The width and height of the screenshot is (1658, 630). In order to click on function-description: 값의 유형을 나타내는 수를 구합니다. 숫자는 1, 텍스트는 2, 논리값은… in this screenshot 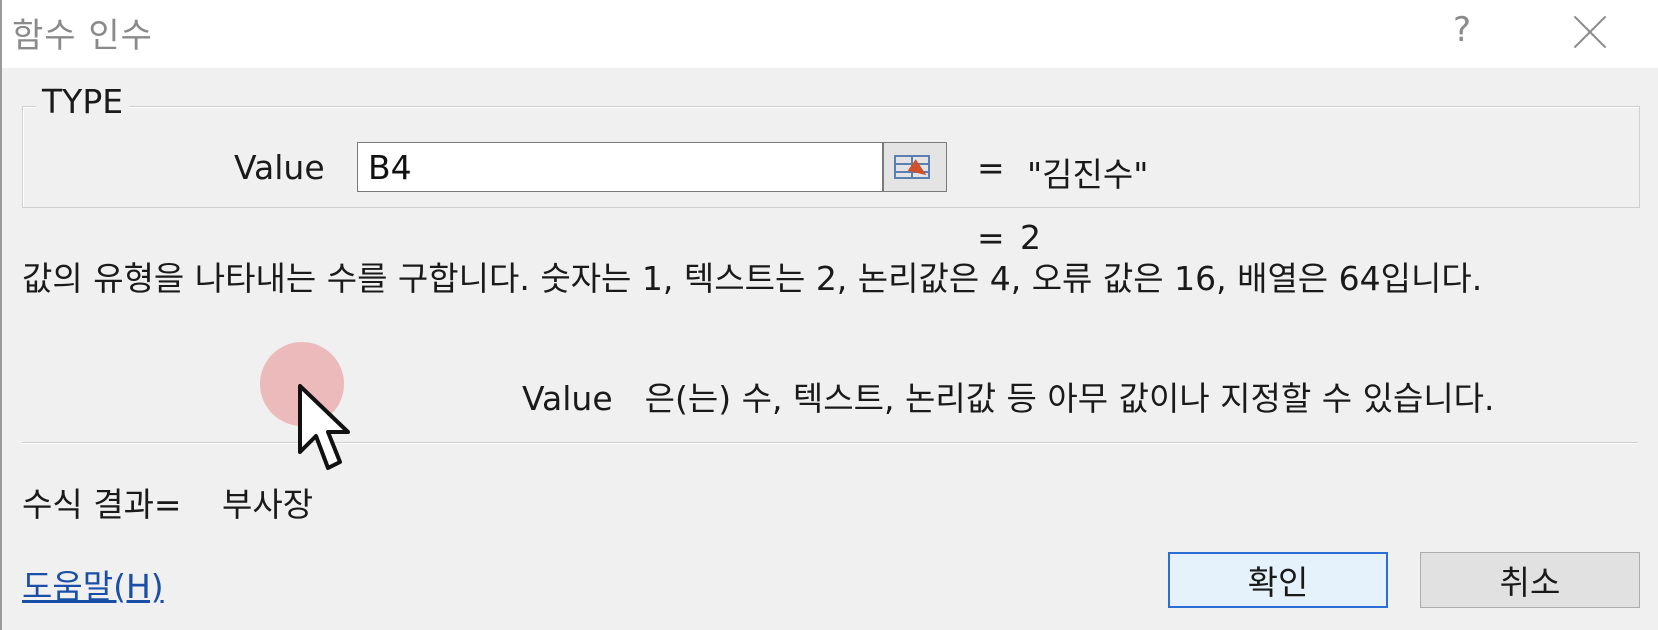, I will do `click(752, 278)`.